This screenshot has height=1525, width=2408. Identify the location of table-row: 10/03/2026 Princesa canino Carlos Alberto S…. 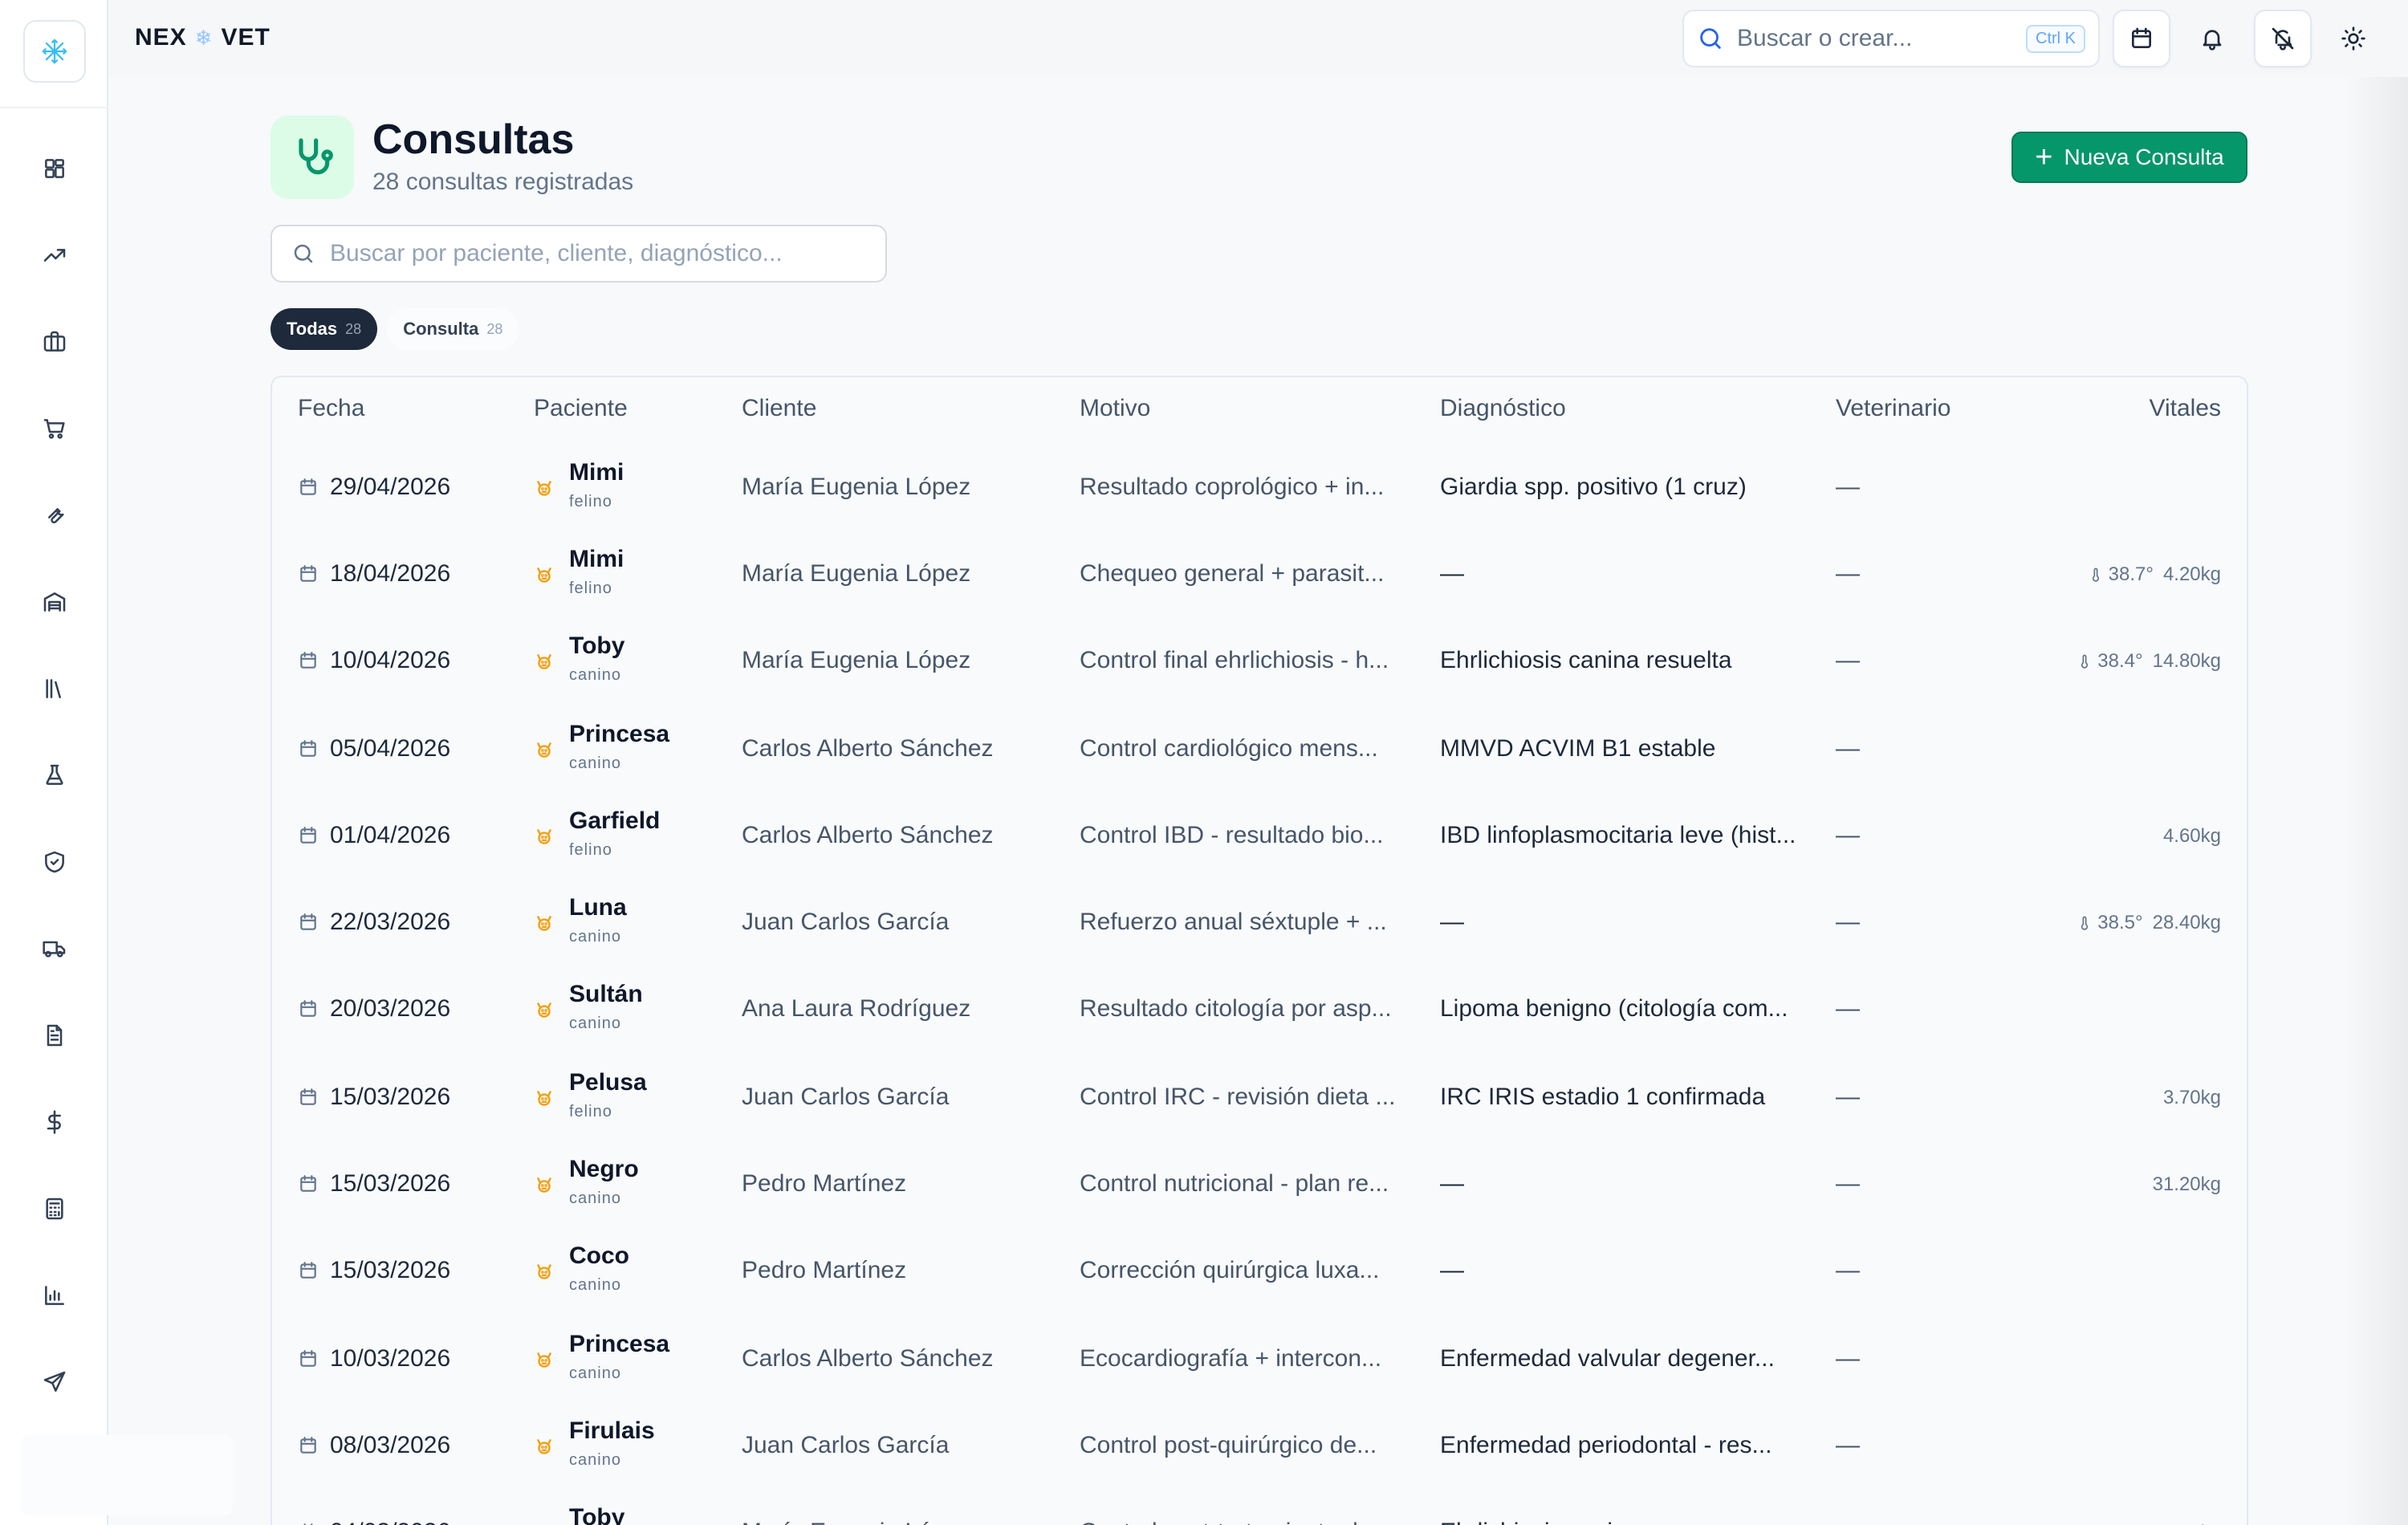
(1259, 1358).